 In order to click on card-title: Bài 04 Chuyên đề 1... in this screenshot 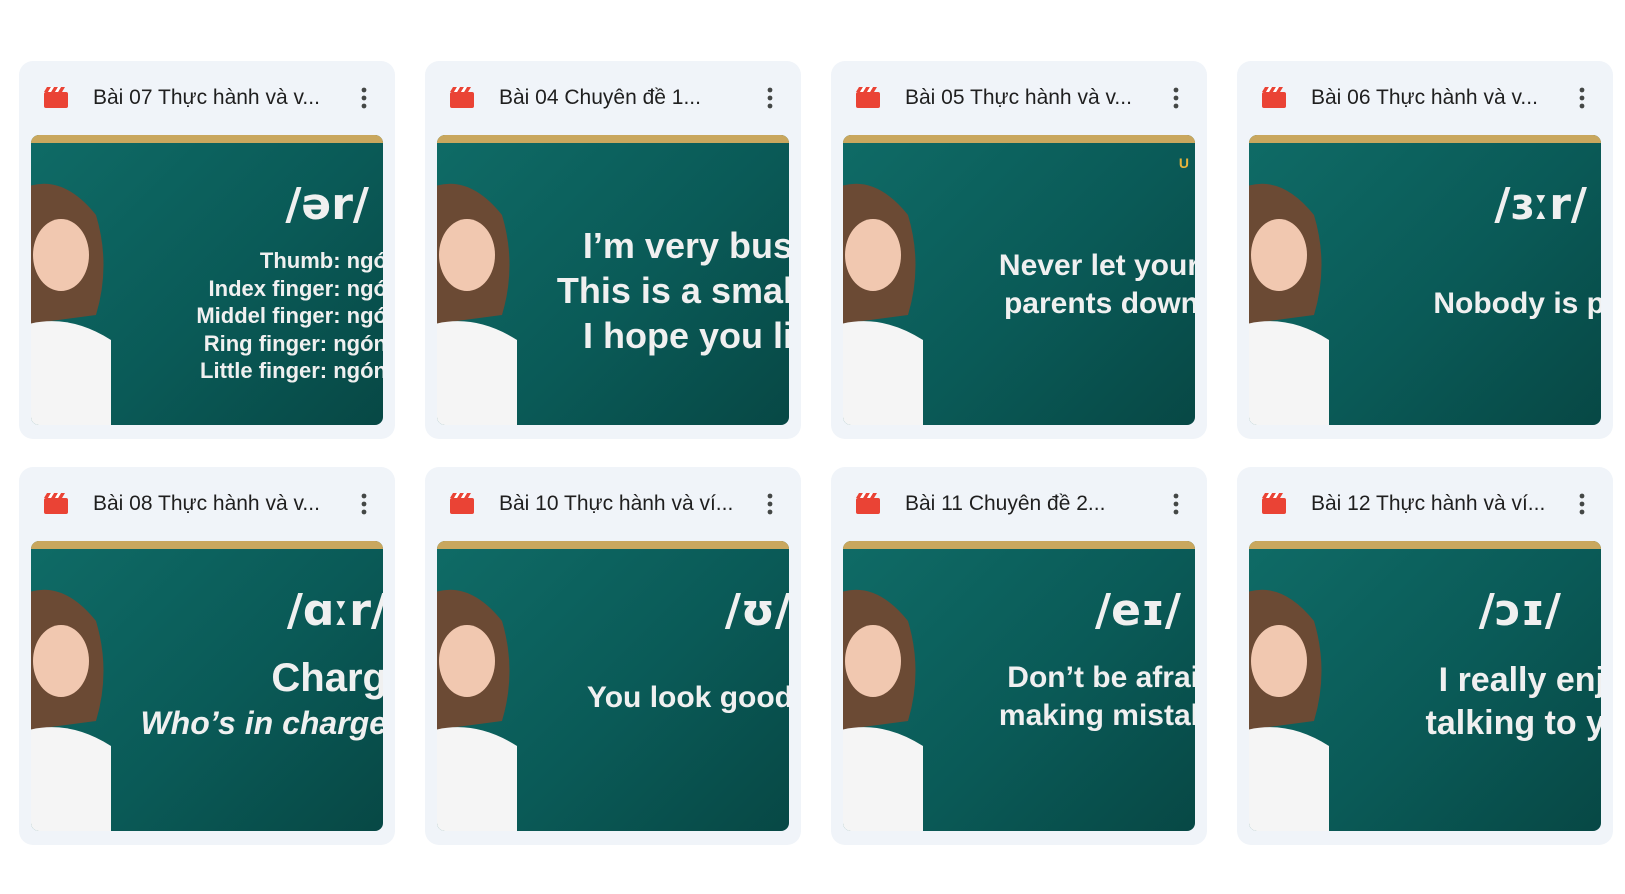, I will do `click(600, 97)`.